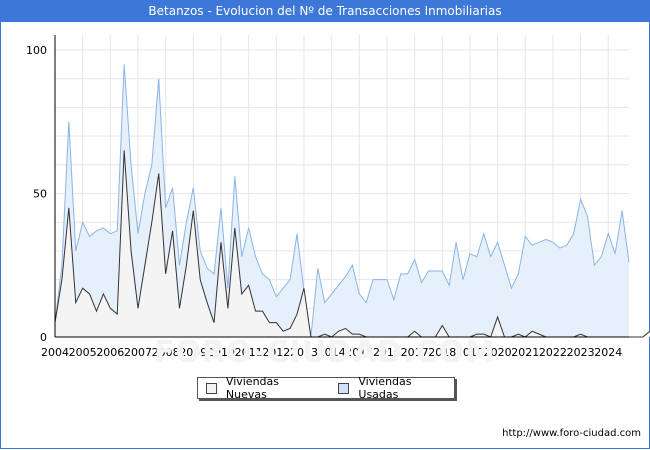 This screenshot has height=450, width=650. What do you see at coordinates (211, 388) in the screenshot?
I see `legend-swatch-nuevas` at bounding box center [211, 388].